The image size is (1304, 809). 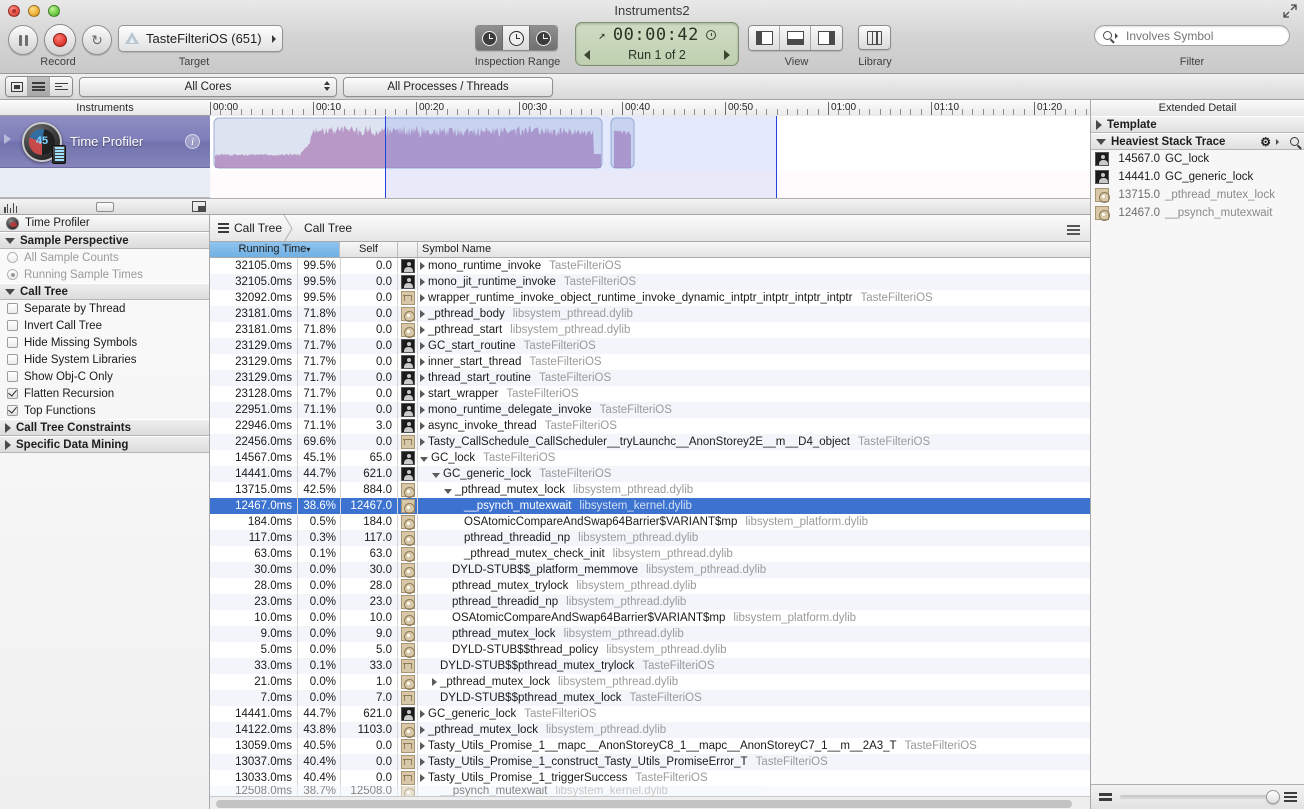 I want to click on list-view-button, so click(x=39, y=86).